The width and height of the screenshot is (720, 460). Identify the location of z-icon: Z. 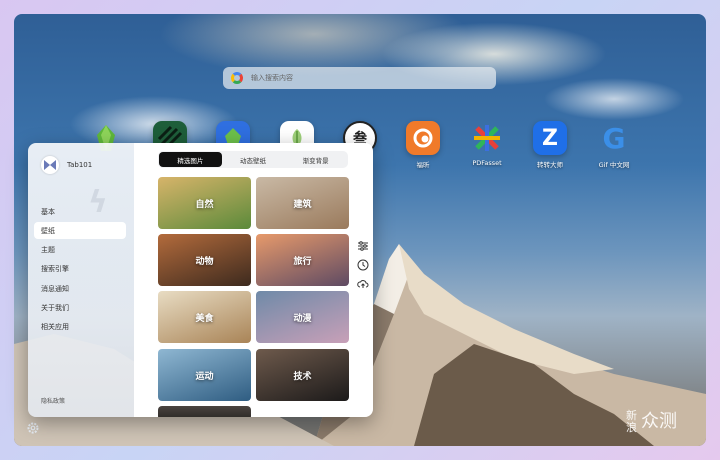
(550, 138).